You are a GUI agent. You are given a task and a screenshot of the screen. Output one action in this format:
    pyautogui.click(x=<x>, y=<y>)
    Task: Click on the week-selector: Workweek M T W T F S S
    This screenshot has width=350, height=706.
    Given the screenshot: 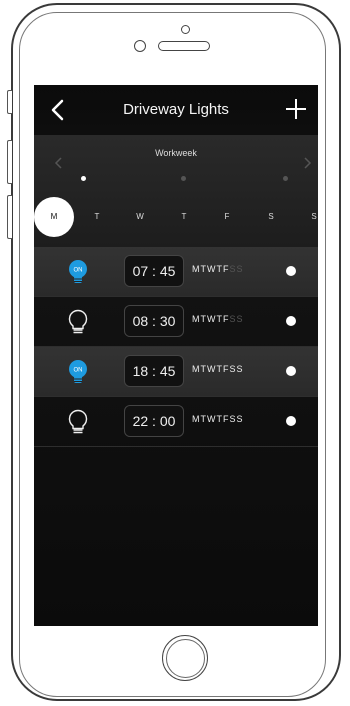 What is the action you would take?
    pyautogui.click(x=176, y=191)
    